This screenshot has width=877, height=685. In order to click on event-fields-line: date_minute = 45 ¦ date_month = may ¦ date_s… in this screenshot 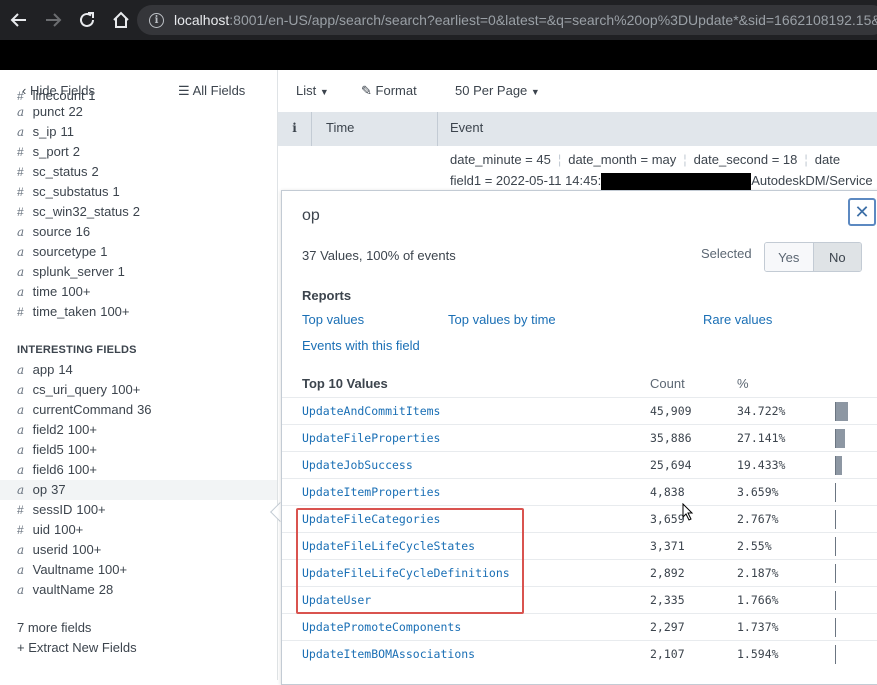, I will do `click(645, 159)`.